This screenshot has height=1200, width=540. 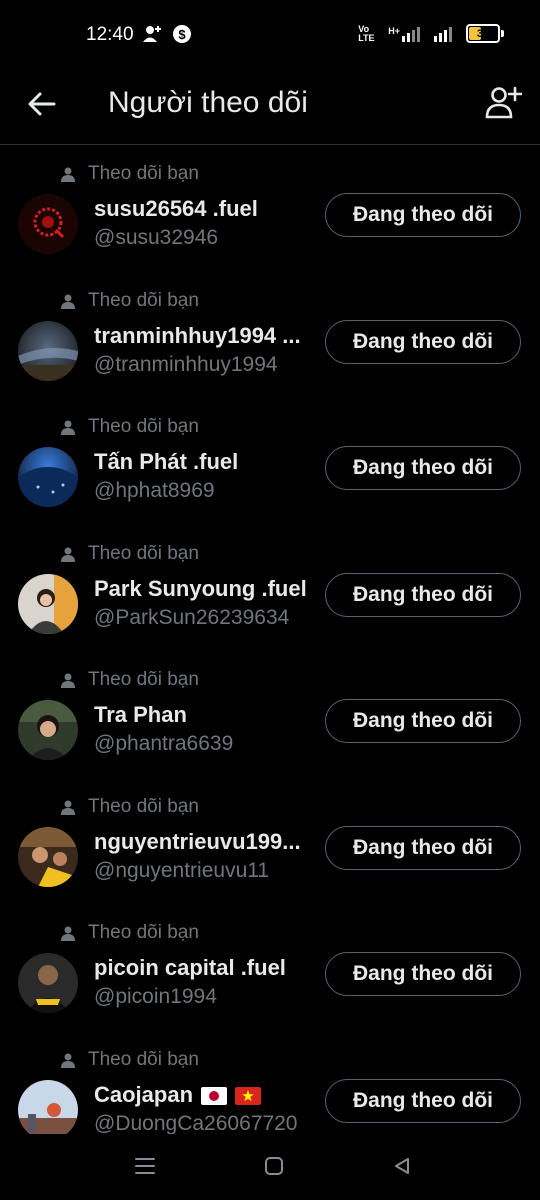 I want to click on display-name: Caojapan, so click(x=178, y=1094).